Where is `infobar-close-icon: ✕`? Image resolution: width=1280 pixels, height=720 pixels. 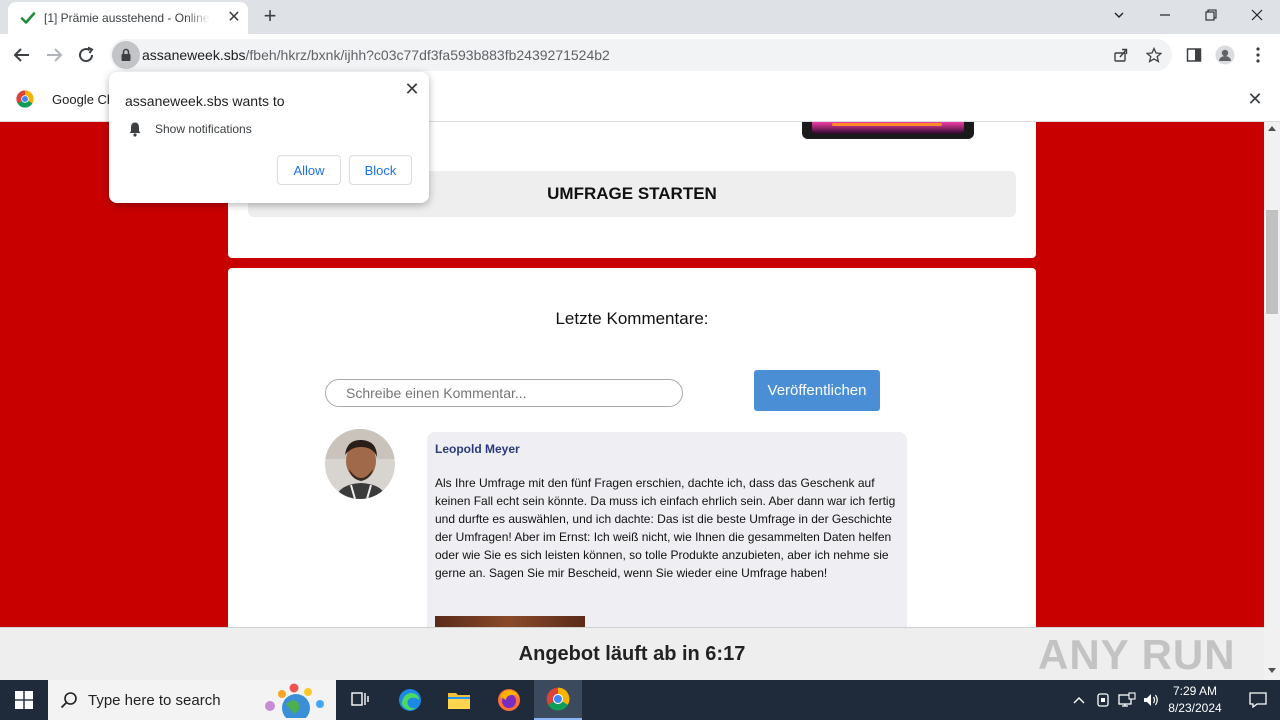
infobar-close-icon: ✕ is located at coordinates (1255, 99).